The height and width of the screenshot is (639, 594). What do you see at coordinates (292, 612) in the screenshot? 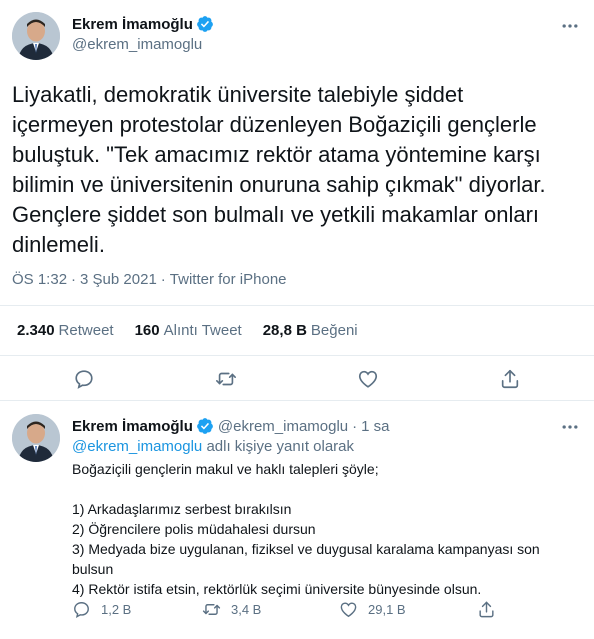
I see `reply-action-bar: 1,2 B 3,4 B 29,1 B` at bounding box center [292, 612].